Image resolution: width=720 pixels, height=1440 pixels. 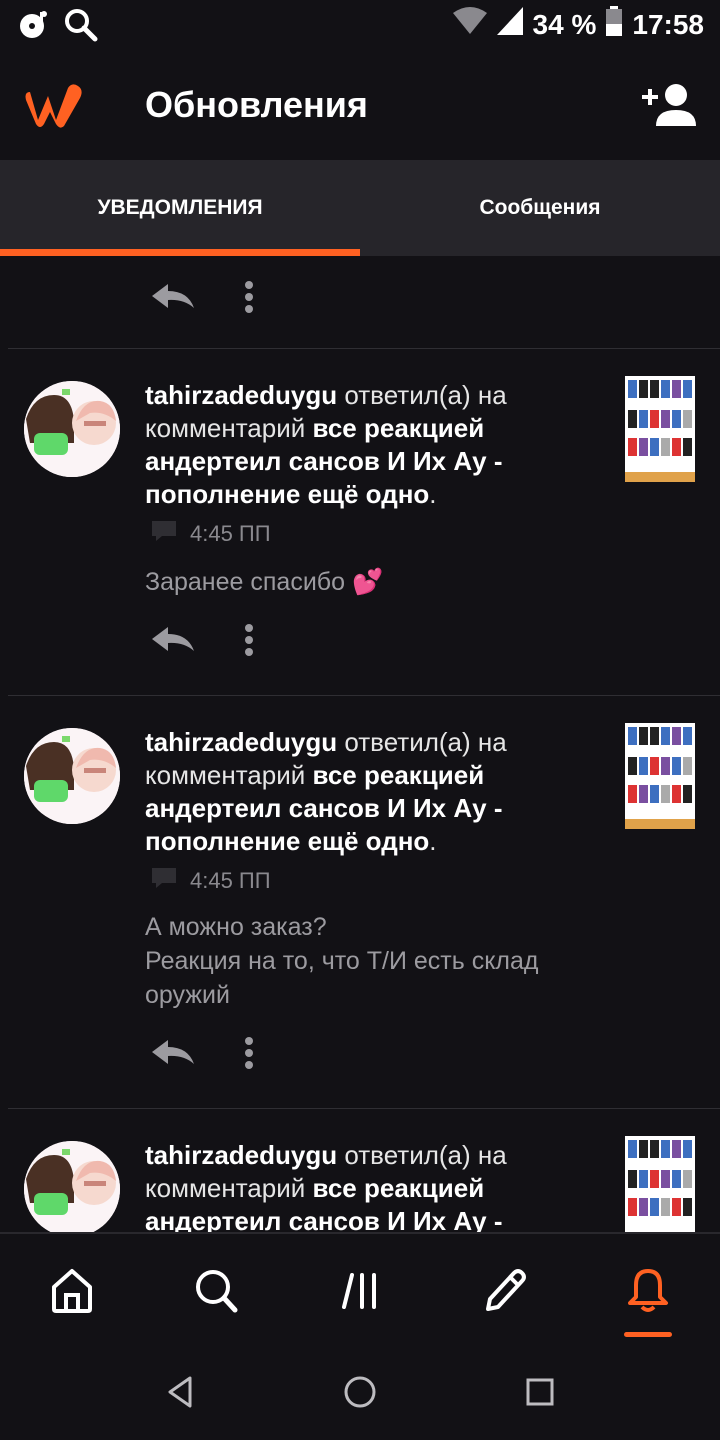 I want to click on wattpad-logo, so click(x=56, y=105).